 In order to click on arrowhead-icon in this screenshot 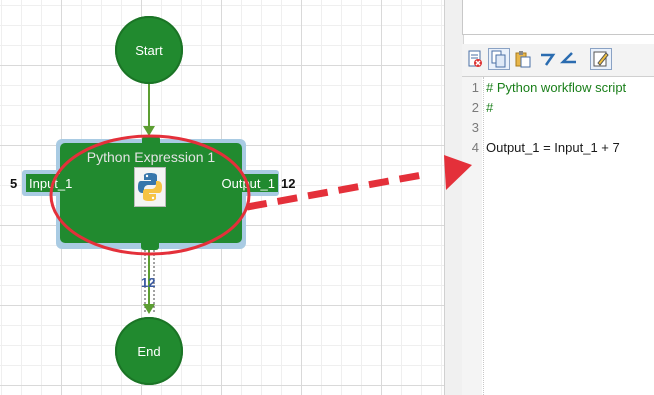, I will do `click(458, 172)`.